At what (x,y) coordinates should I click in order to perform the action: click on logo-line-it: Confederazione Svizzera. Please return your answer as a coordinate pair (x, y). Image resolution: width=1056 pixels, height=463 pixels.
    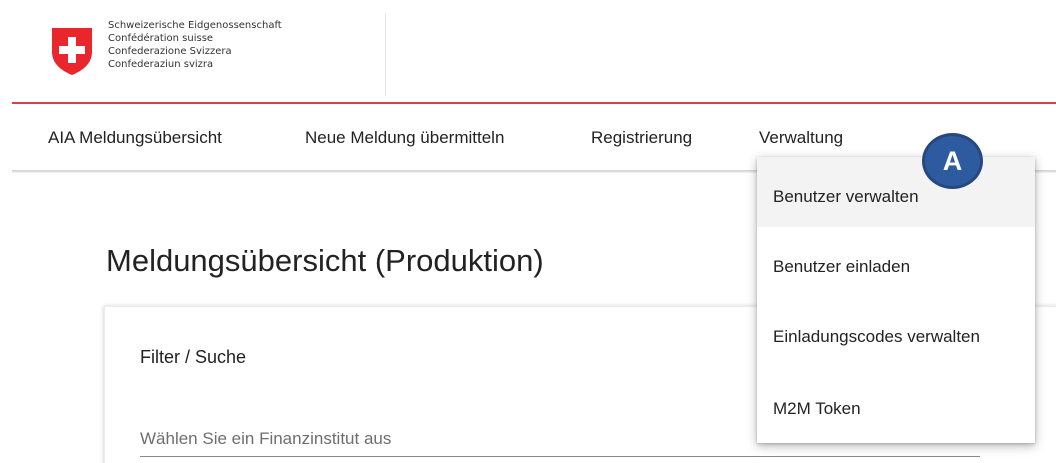
    Looking at the image, I should click on (170, 51).